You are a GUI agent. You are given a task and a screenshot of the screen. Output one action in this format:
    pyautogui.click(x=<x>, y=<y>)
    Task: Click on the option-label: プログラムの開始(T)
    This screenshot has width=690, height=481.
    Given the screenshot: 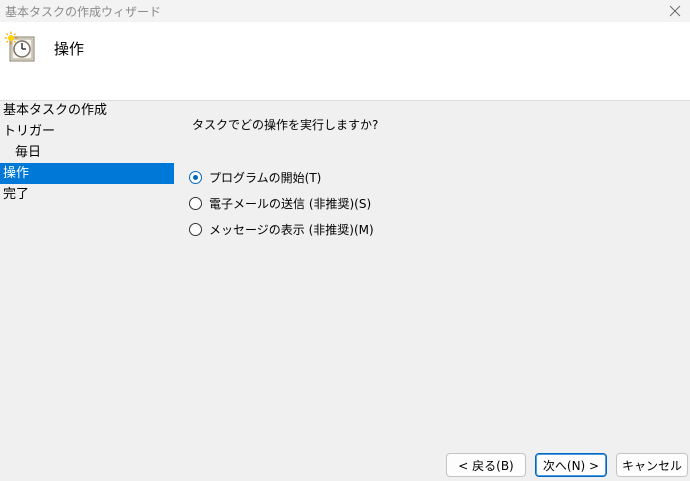 What is the action you would take?
    pyautogui.click(x=265, y=177)
    